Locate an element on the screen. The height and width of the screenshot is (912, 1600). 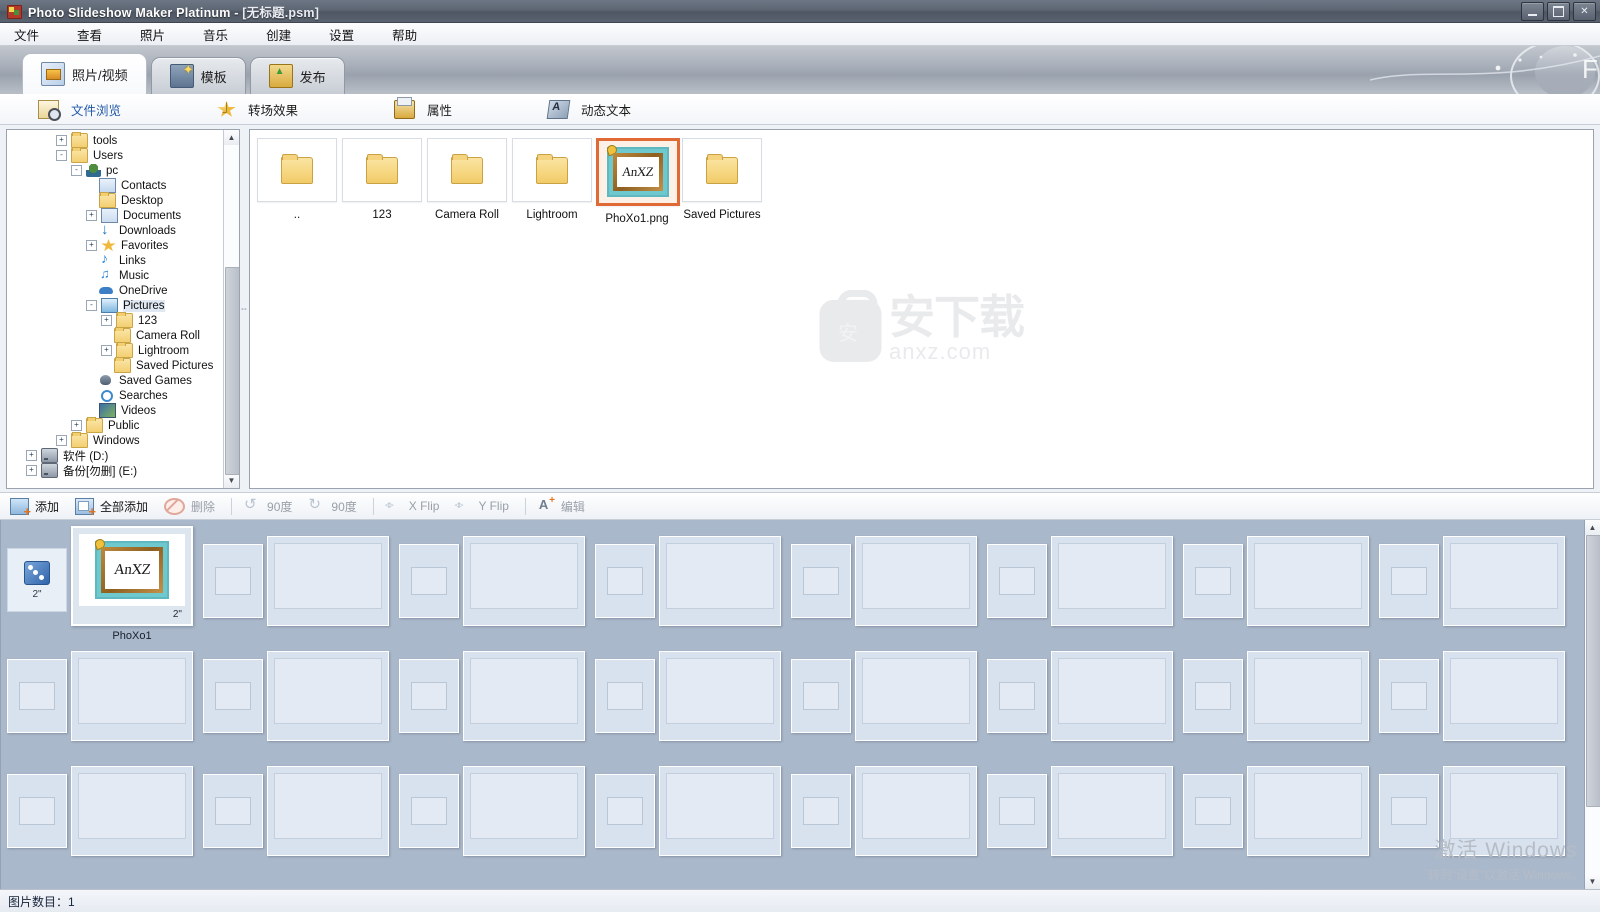
tree-node-videos: Videos is located at coordinates (115, 410).